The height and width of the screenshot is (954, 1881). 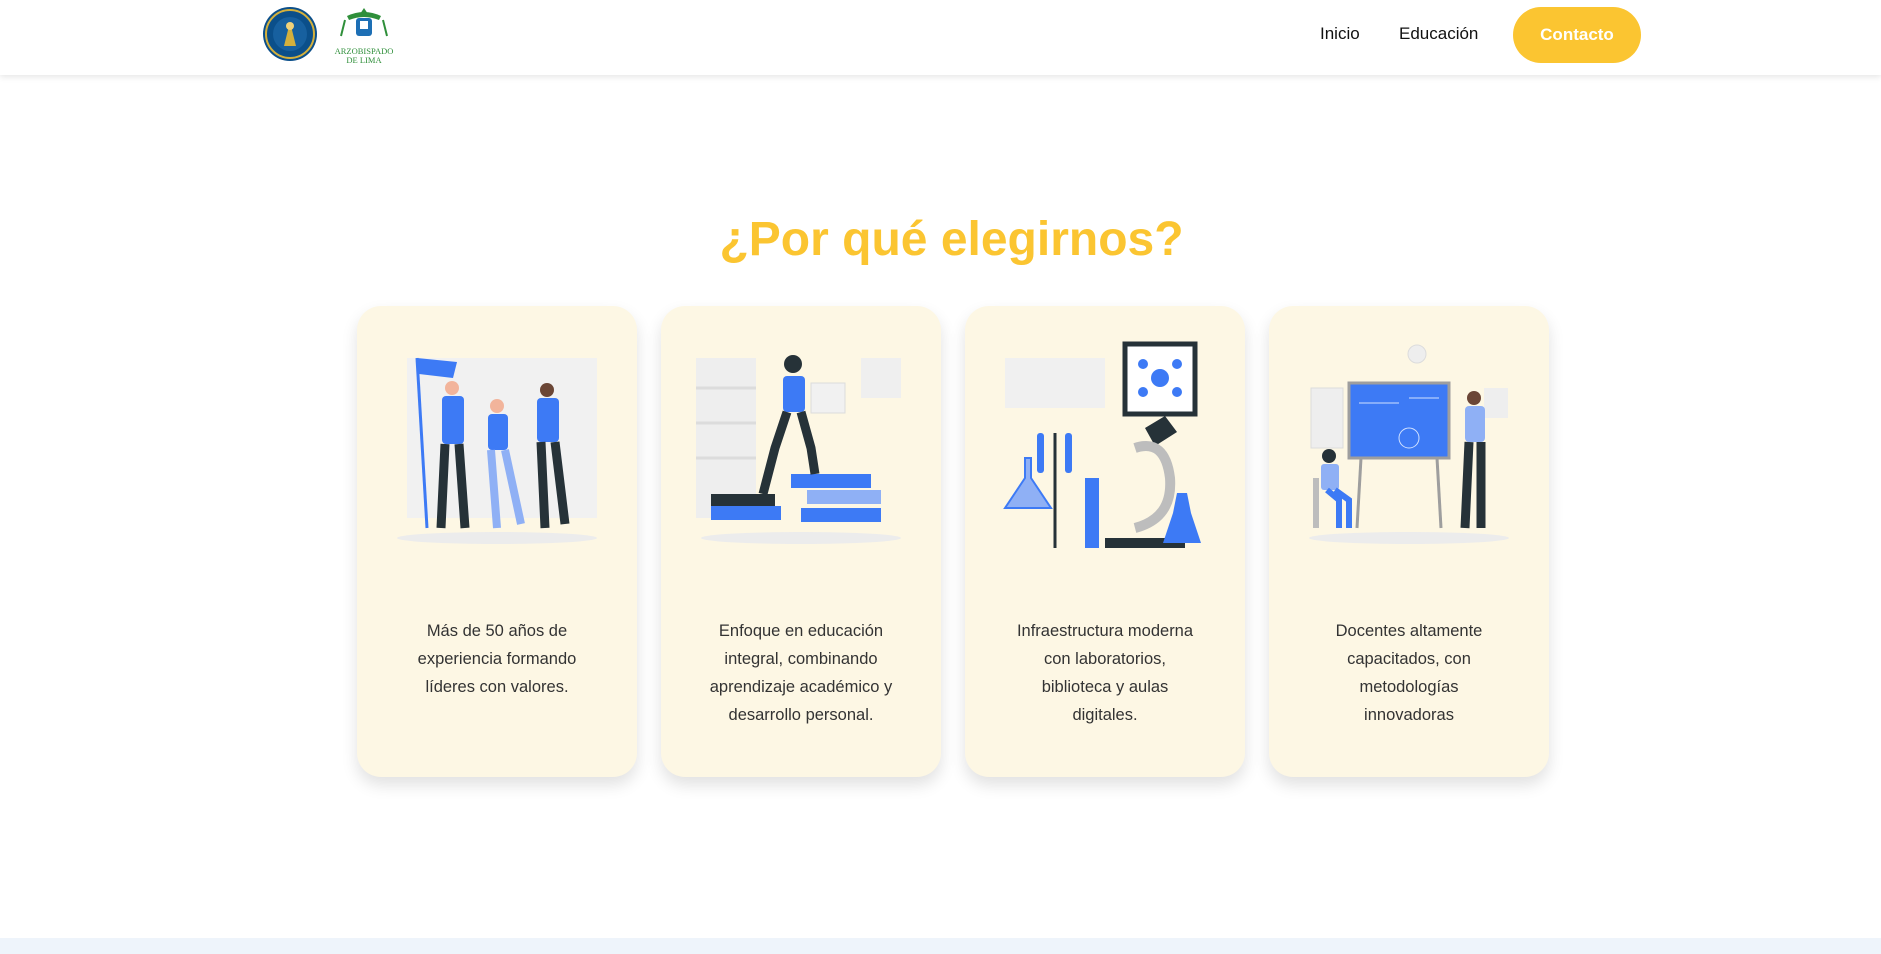 I want to click on arzobispado-logo: ARZOBISPADO DE LIMA, so click(x=364, y=35).